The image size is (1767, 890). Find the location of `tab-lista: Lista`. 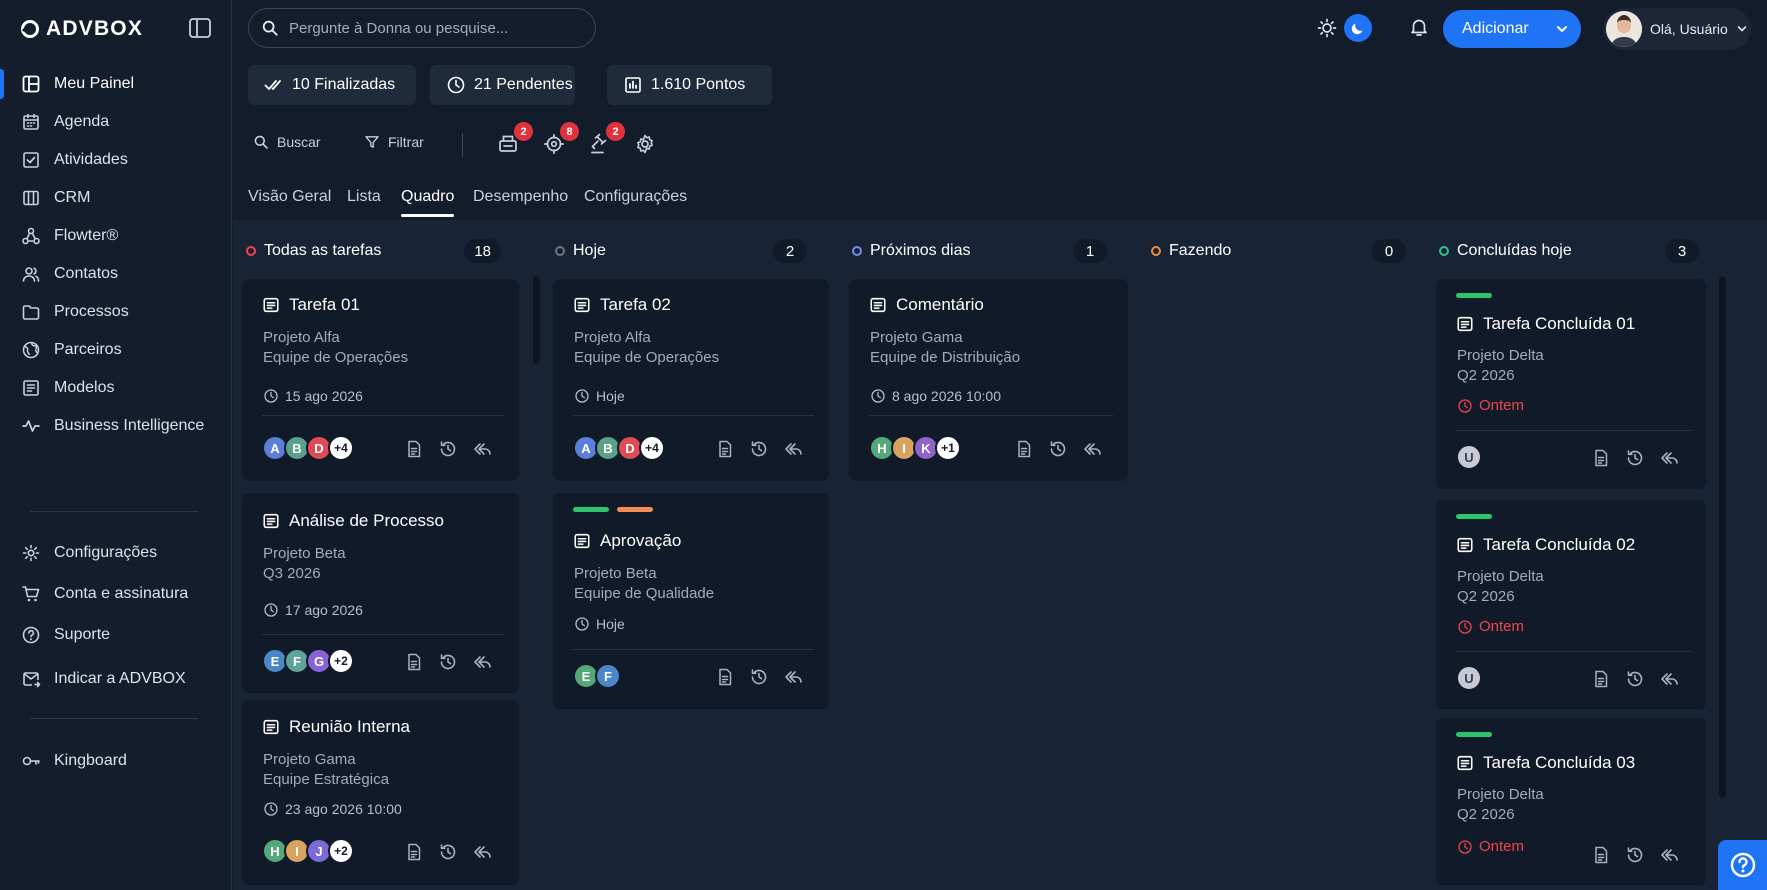

tab-lista: Lista is located at coordinates (364, 197).